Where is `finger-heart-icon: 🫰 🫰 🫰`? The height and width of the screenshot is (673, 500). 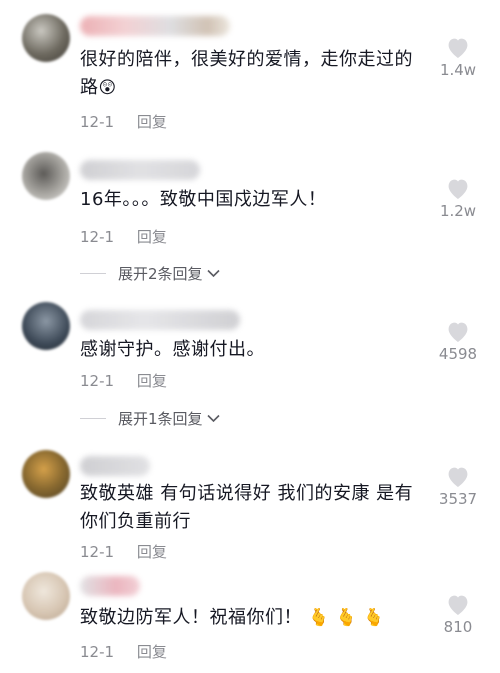 finger-heart-icon: 🫰 🫰 🫰 is located at coordinates (347, 618).